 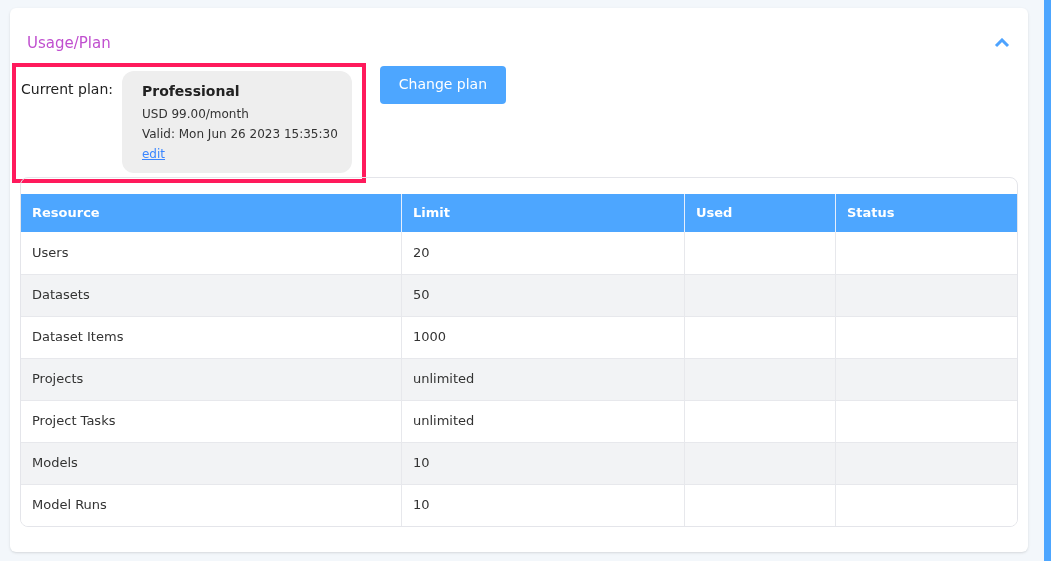 What do you see at coordinates (542, 212) in the screenshot?
I see `column-header: Limit` at bounding box center [542, 212].